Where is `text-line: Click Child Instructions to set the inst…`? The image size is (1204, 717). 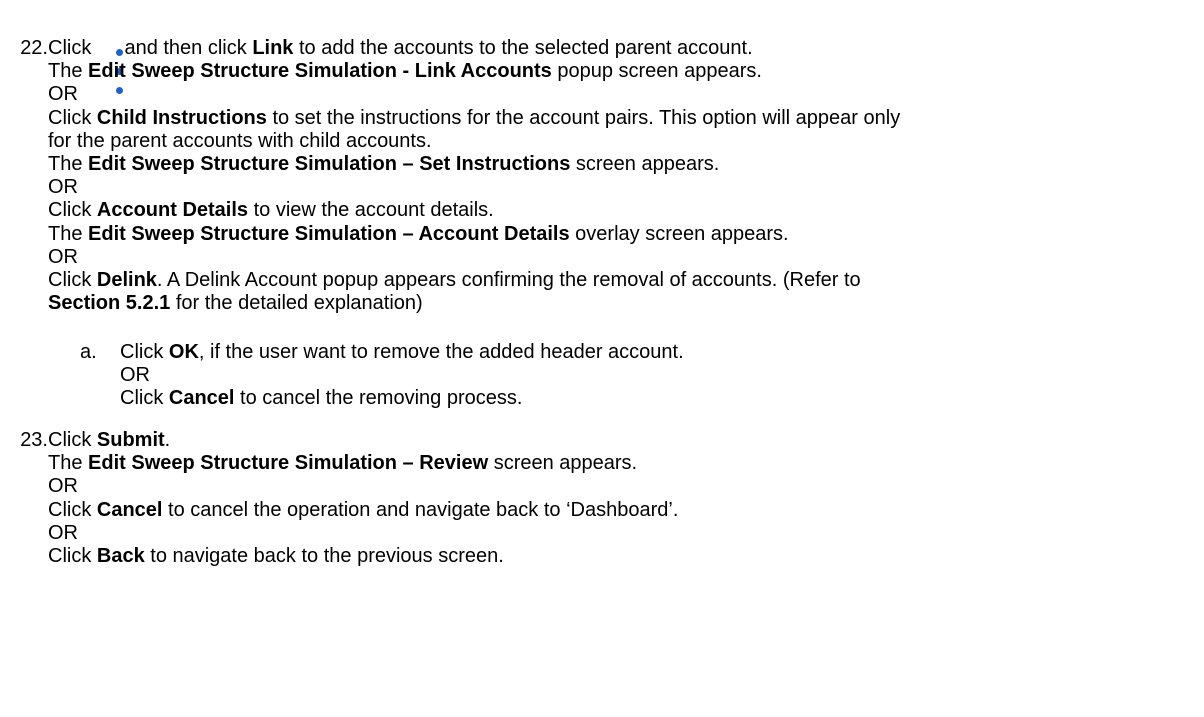
text-line: Click Child Instructions to set the inst… is located at coordinates (474, 117).